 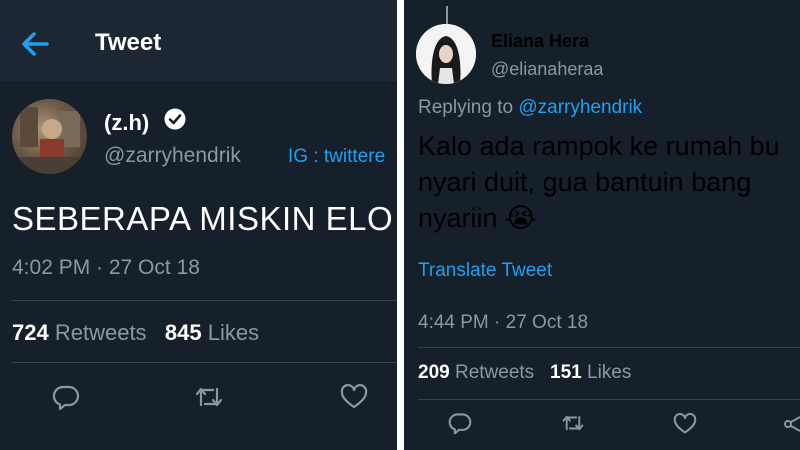 I want to click on replying-to: Replying to @zarryhendrik, so click(x=530, y=108).